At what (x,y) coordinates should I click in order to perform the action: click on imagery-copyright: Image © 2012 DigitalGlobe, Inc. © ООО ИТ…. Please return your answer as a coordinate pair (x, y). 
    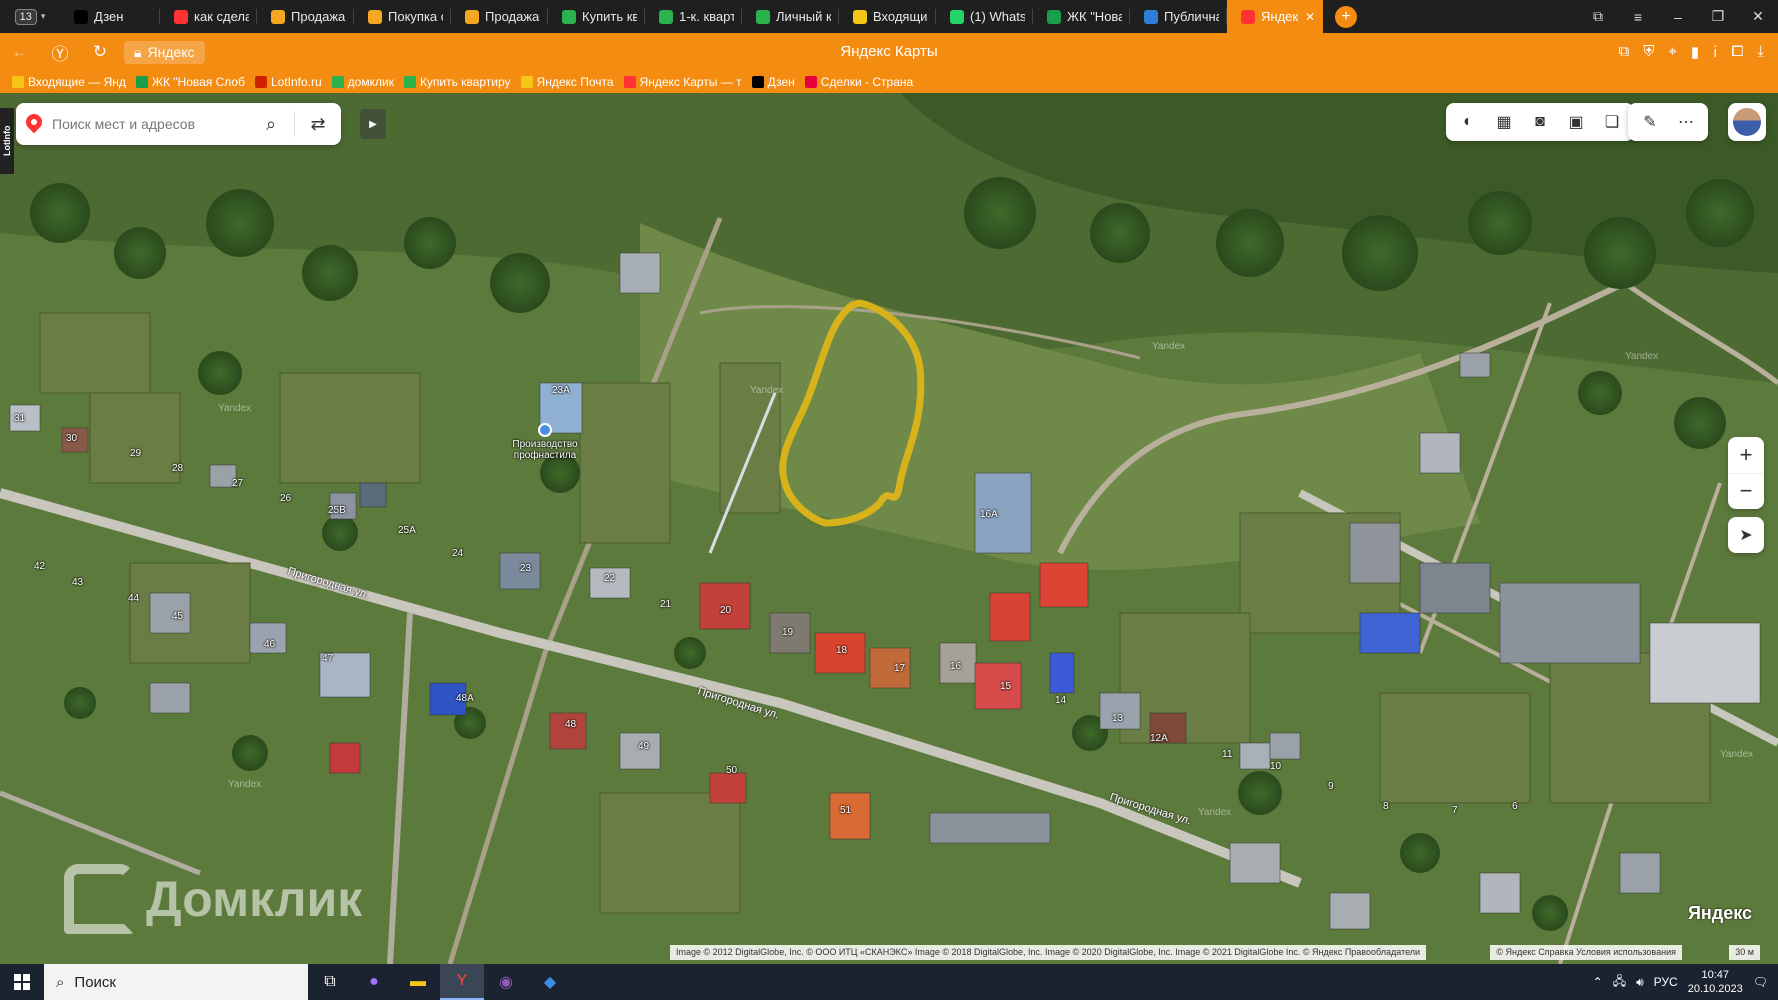
    Looking at the image, I should click on (1048, 952).